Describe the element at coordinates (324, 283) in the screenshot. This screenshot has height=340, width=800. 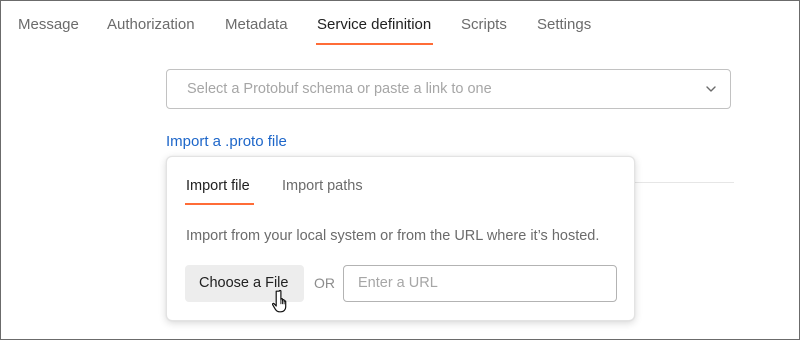
I see `or-separator: OR` at that location.